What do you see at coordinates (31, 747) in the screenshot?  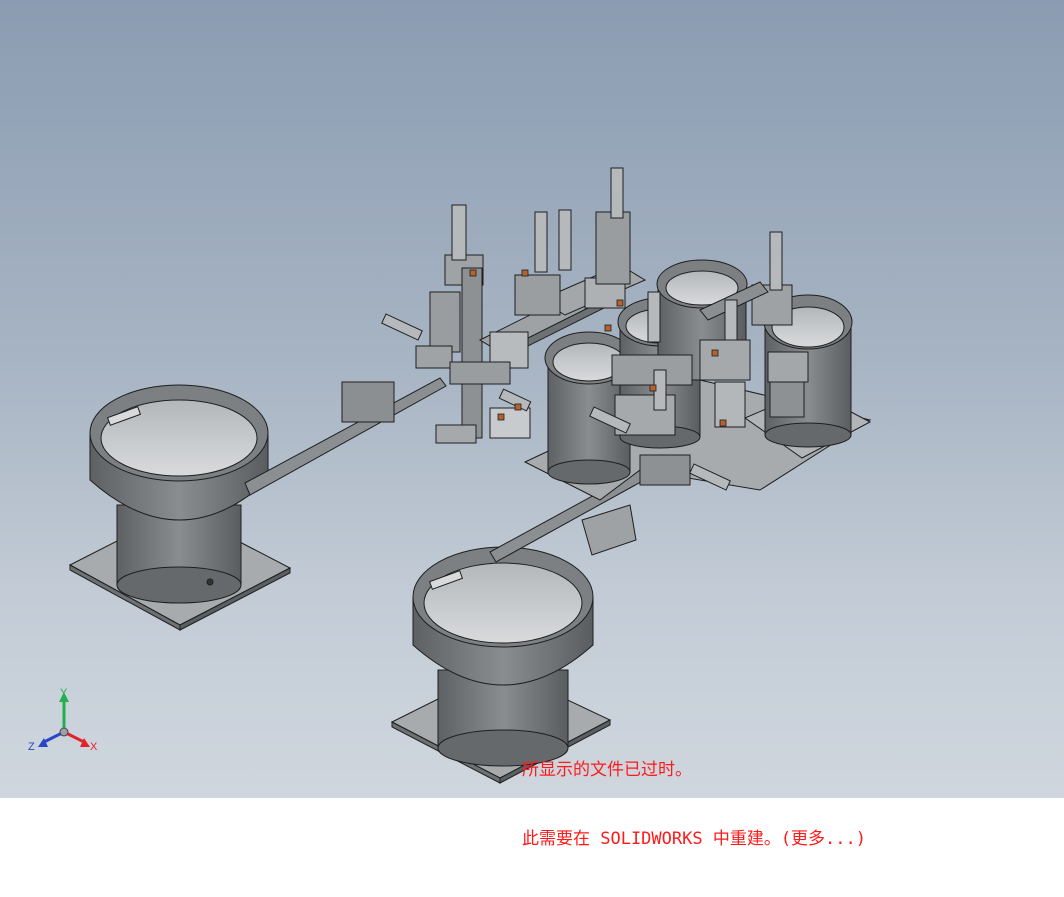 I see `triad-z-label: Z` at bounding box center [31, 747].